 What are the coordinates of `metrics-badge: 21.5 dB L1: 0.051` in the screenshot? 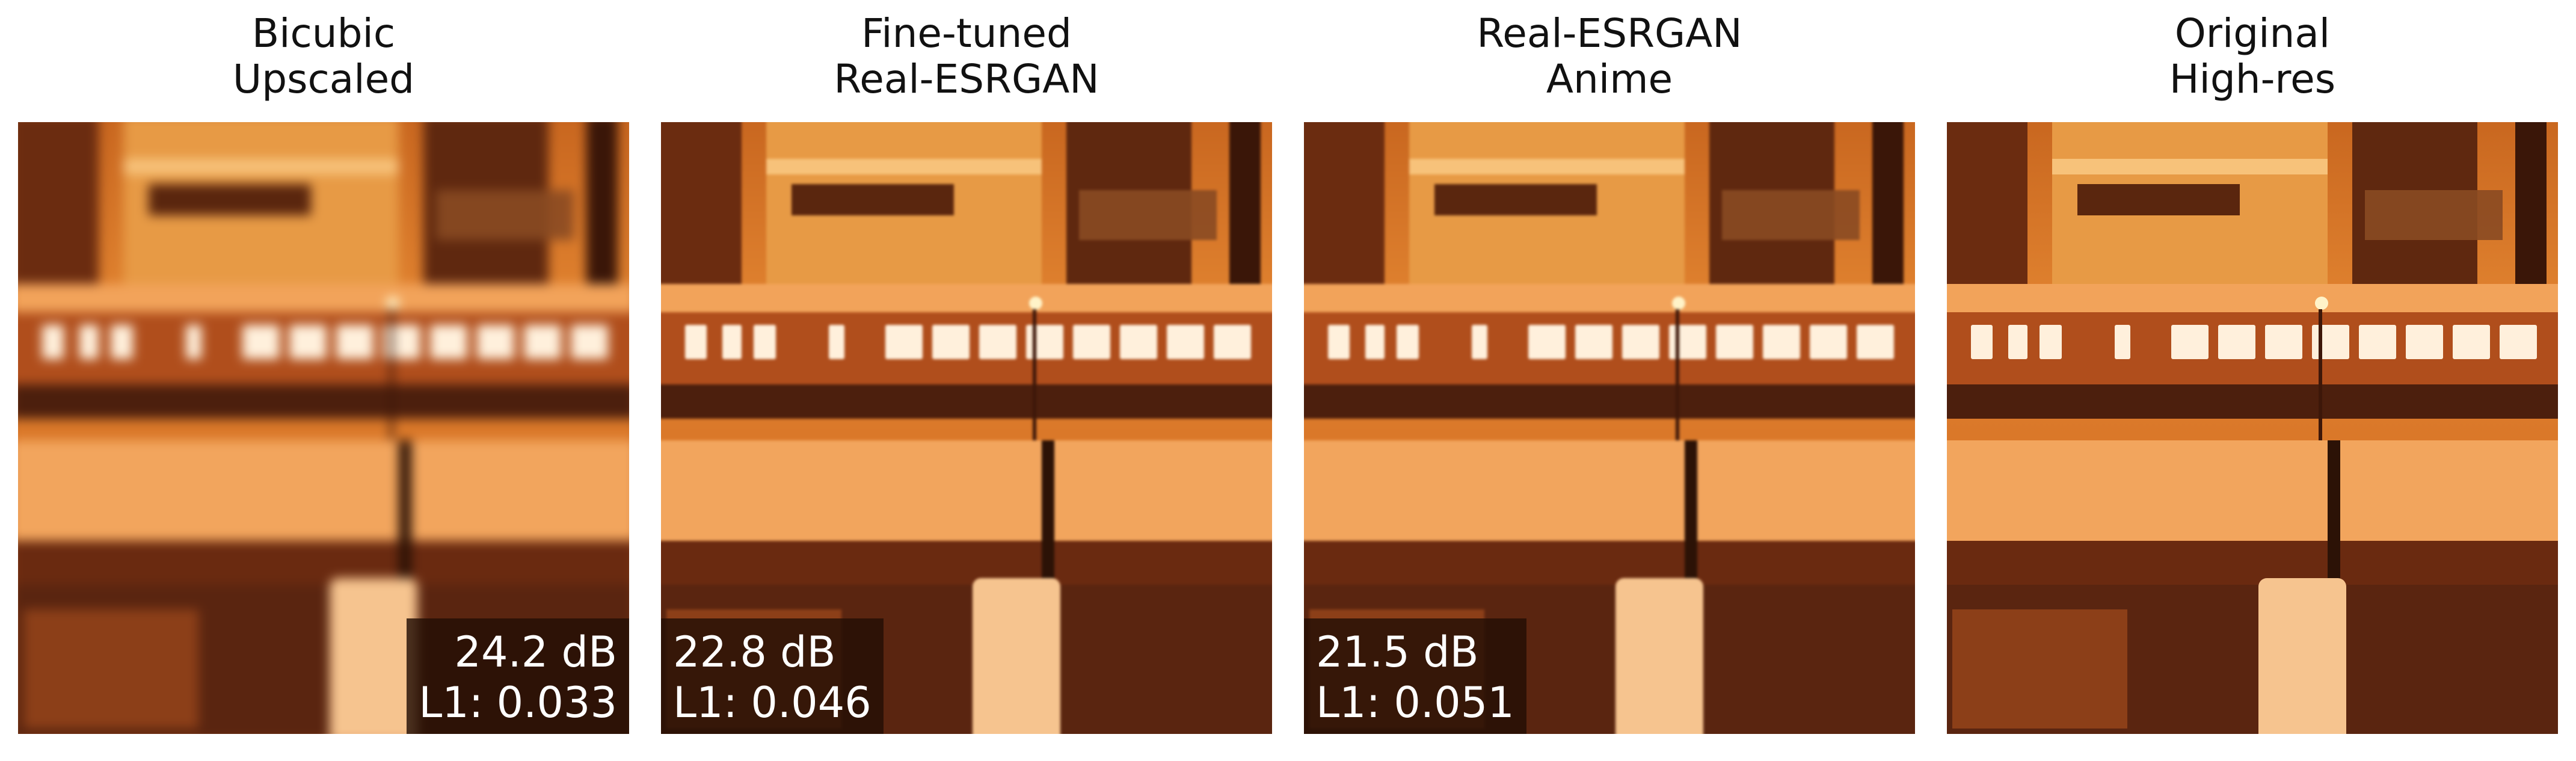 It's located at (1415, 676).